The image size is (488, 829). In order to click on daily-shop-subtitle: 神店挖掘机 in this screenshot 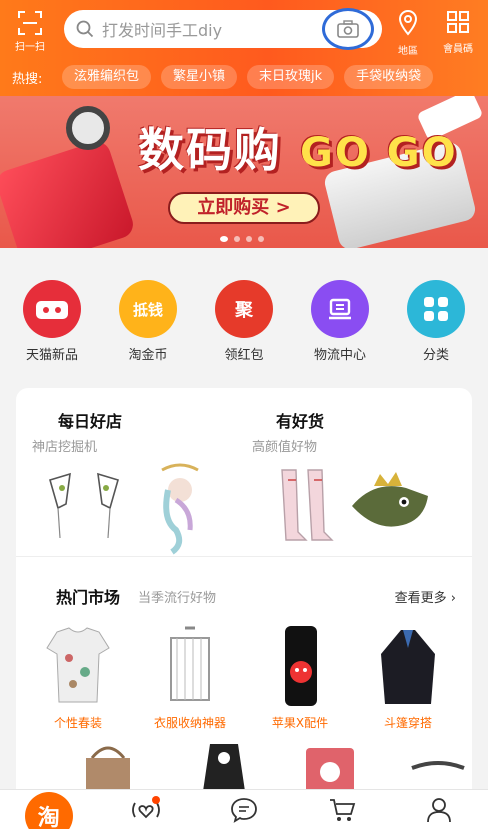, I will do `click(65, 447)`.